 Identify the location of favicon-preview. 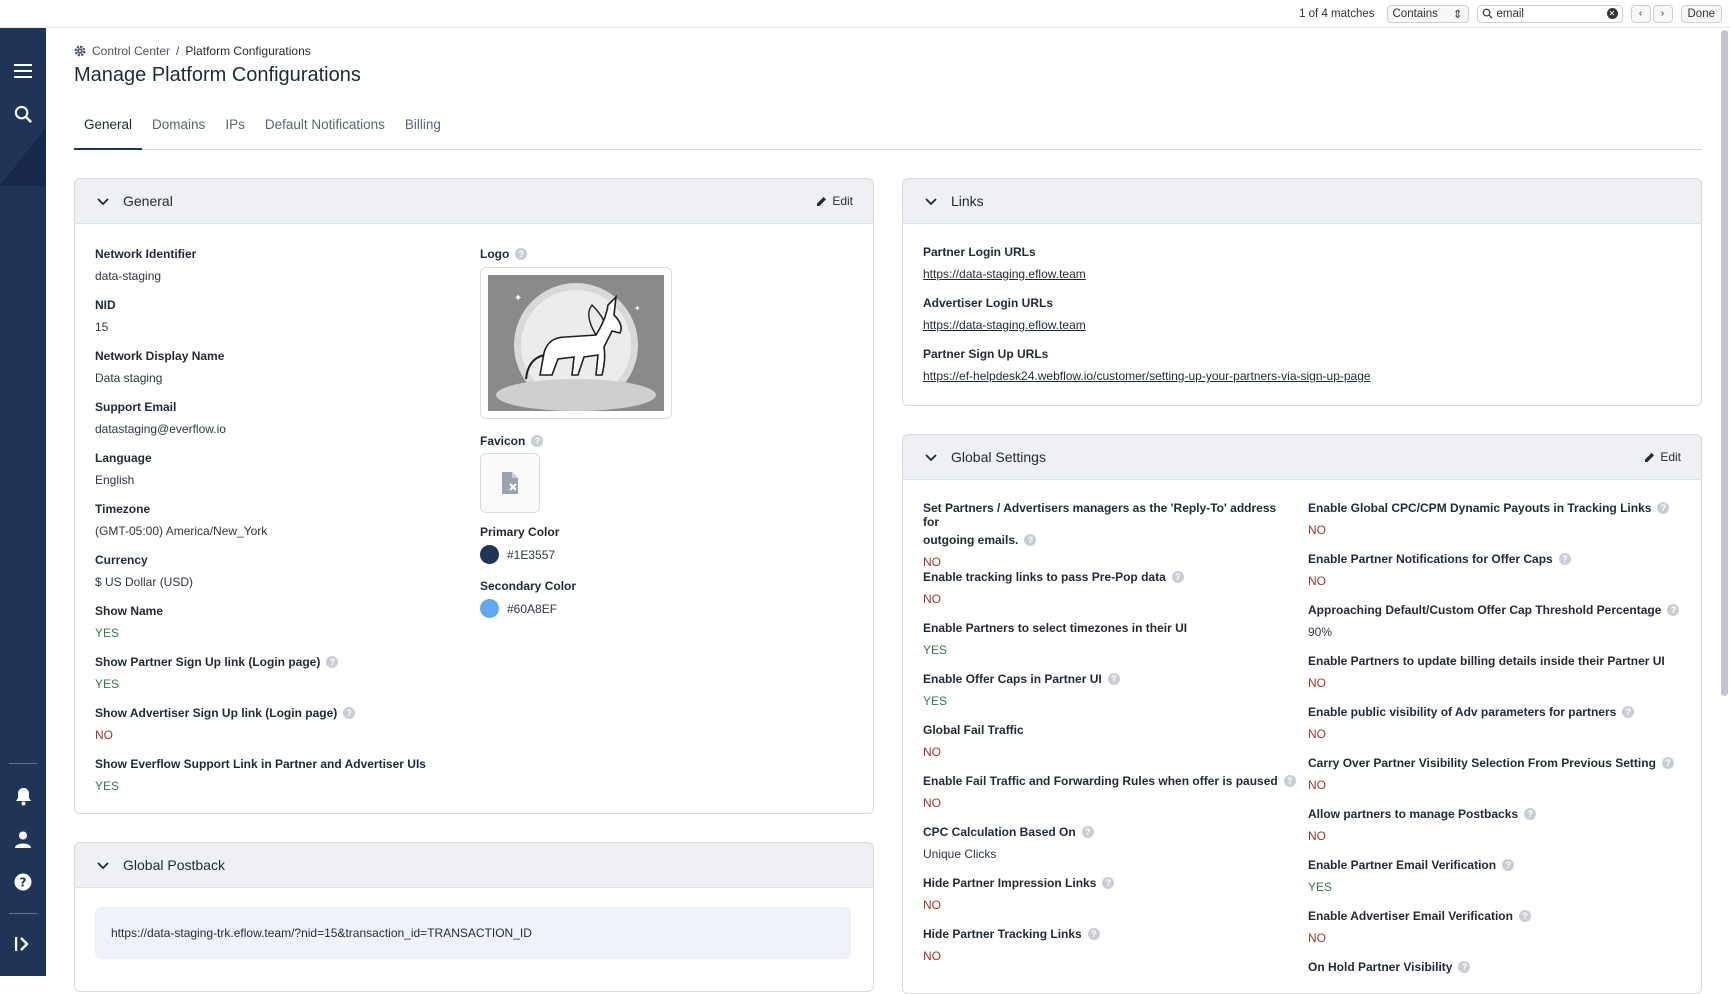
(510, 483).